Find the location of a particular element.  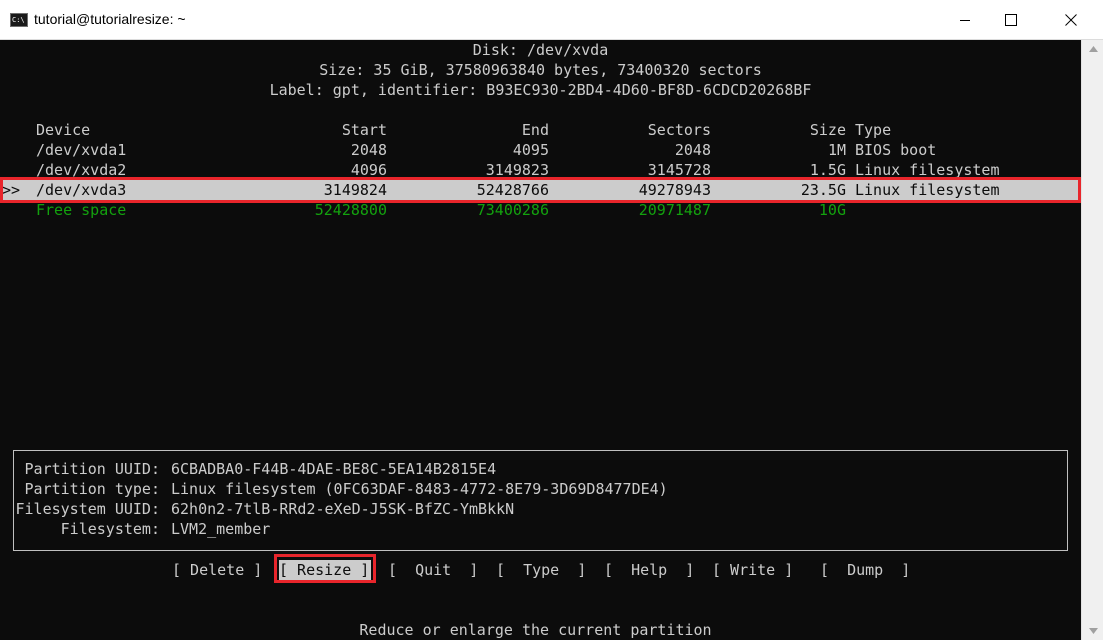

column-header-device: Device is located at coordinates (63, 130).